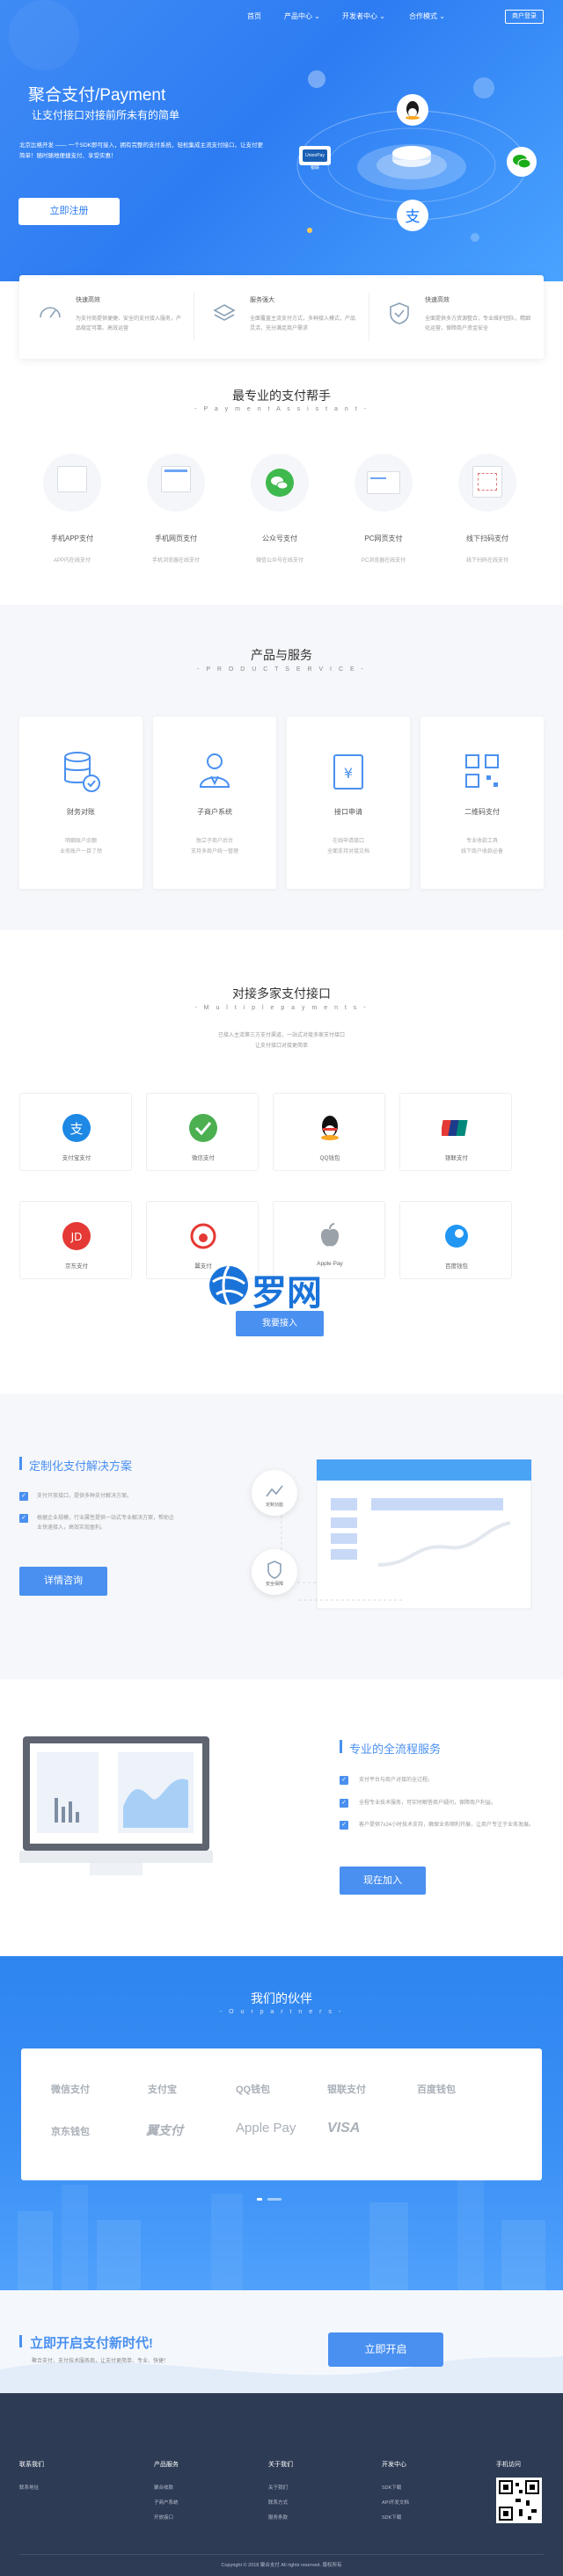 Image resolution: width=563 pixels, height=2576 pixels. What do you see at coordinates (395, 2502) in the screenshot?
I see `footer-link: API开发文档` at bounding box center [395, 2502].